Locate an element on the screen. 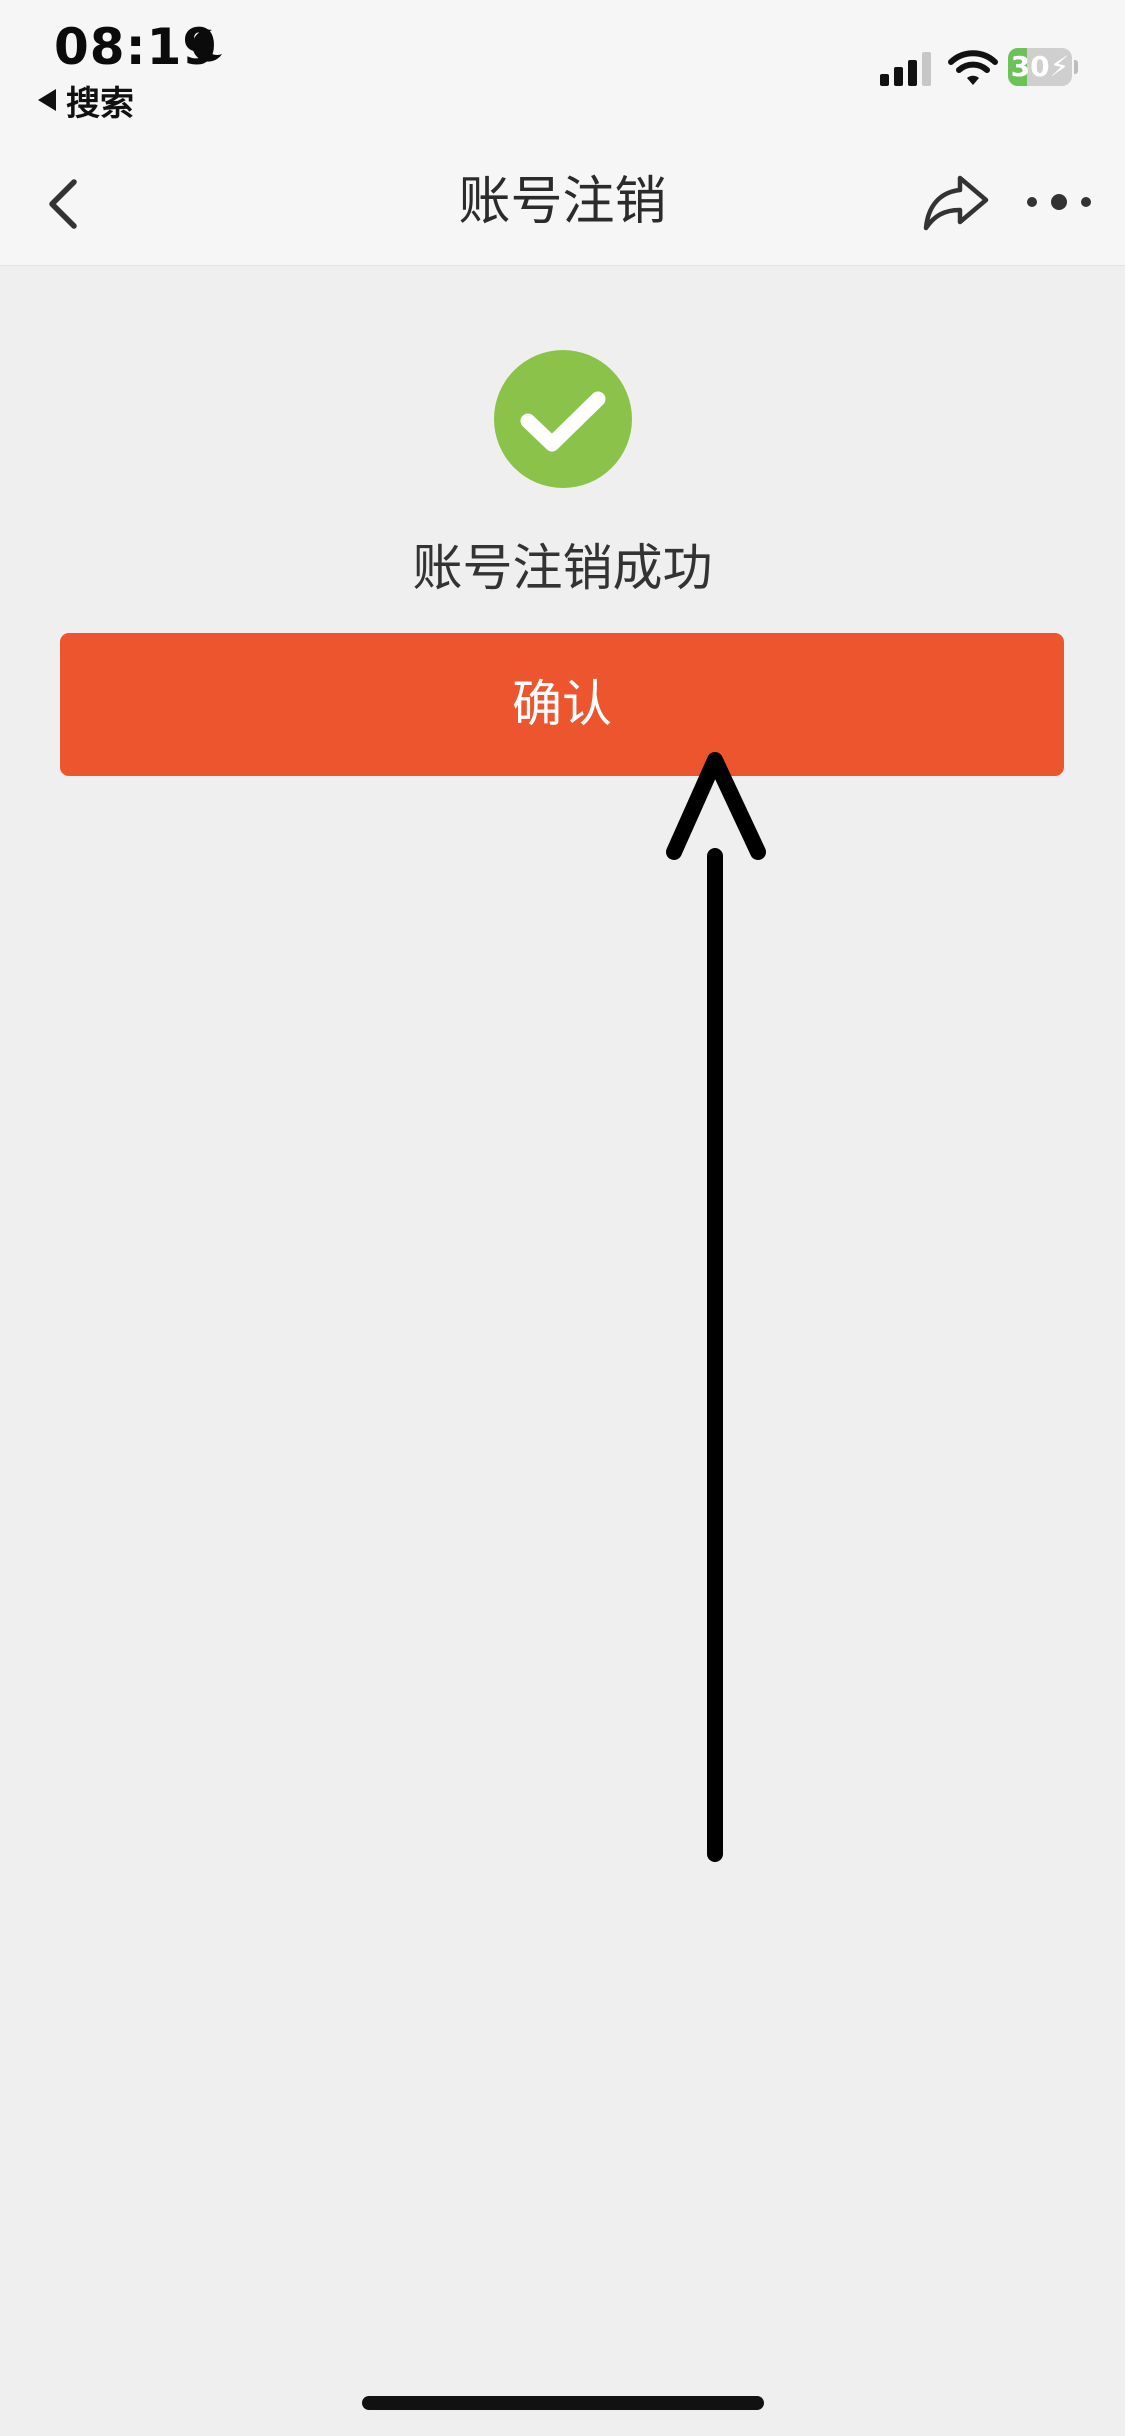 The height and width of the screenshot is (2436, 1125). status-bar: 08:19 搜索 30⚡ is located at coordinates (562, 70).